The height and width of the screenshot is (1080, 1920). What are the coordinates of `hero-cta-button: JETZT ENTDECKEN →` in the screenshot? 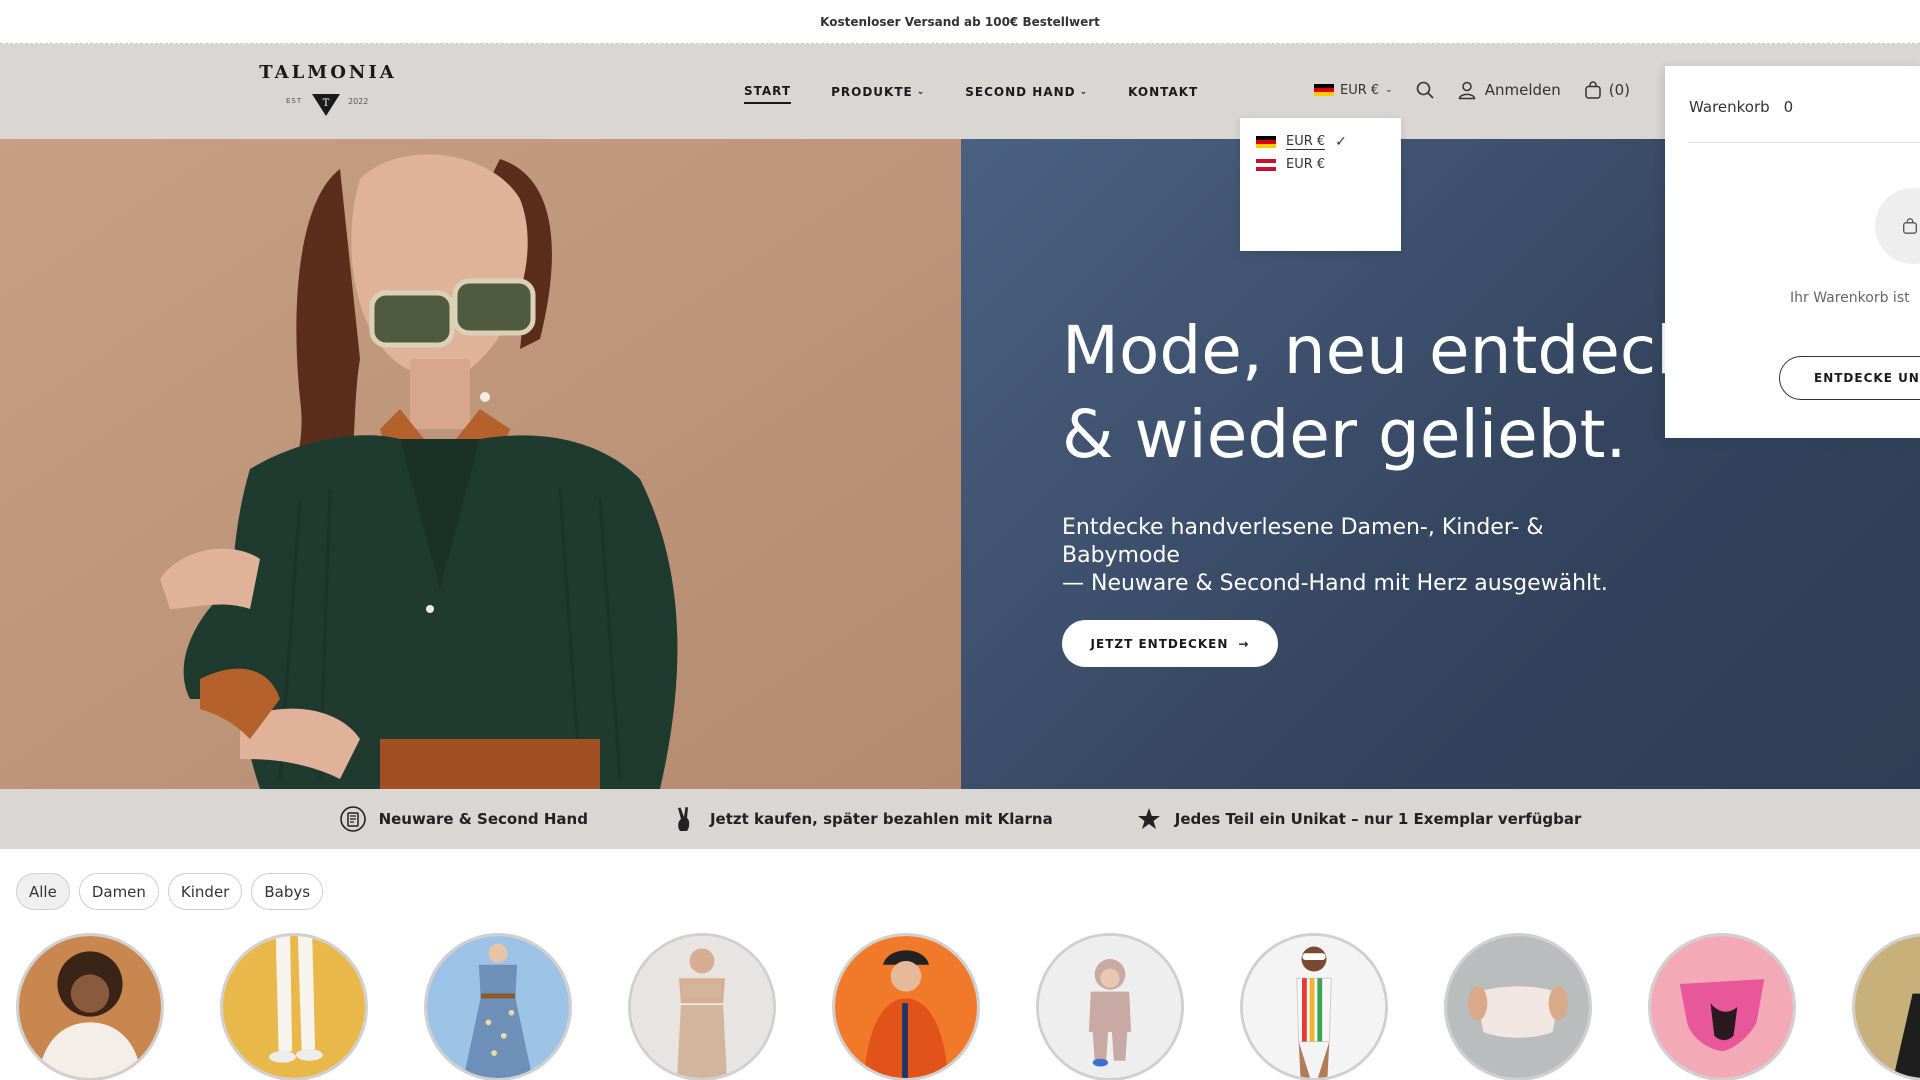 It's located at (1170, 643).